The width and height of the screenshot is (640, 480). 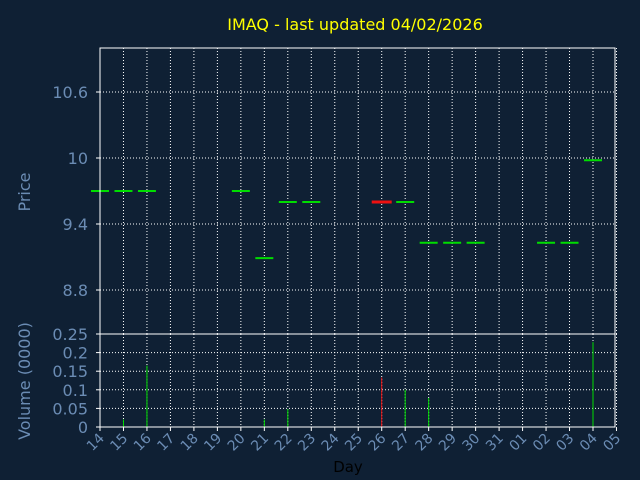 I want to click on x-axis-label: Day, so click(x=348, y=467).